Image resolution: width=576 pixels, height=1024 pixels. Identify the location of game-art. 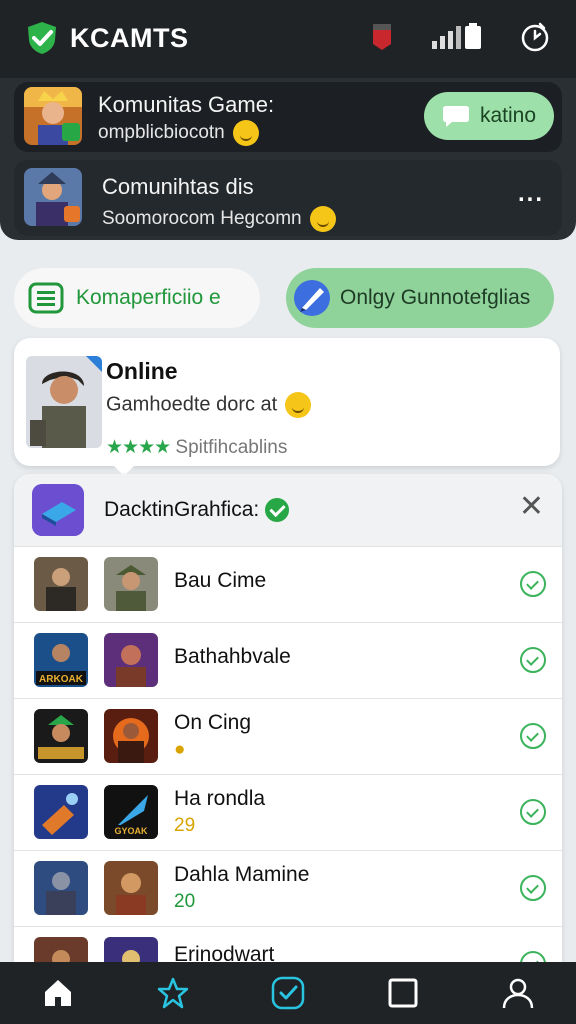
(64, 402).